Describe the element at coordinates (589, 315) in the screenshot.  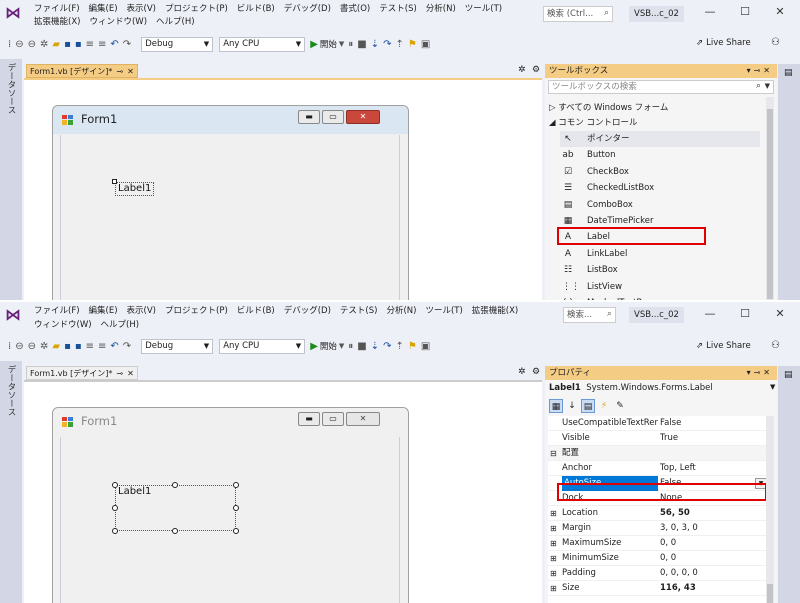
I see `search-box: 検索... ⌕` at that location.